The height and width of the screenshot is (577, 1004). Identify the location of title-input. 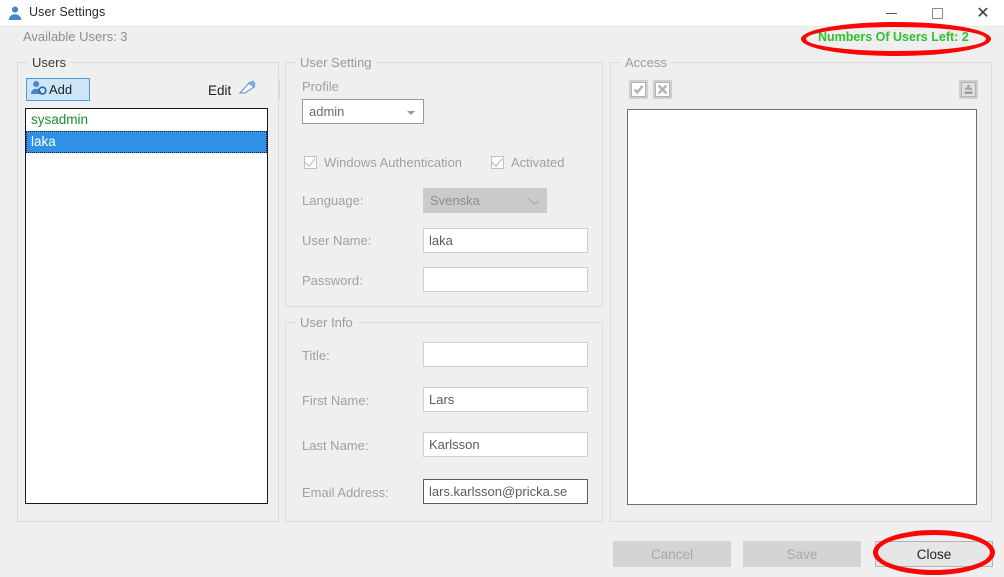
(505, 354).